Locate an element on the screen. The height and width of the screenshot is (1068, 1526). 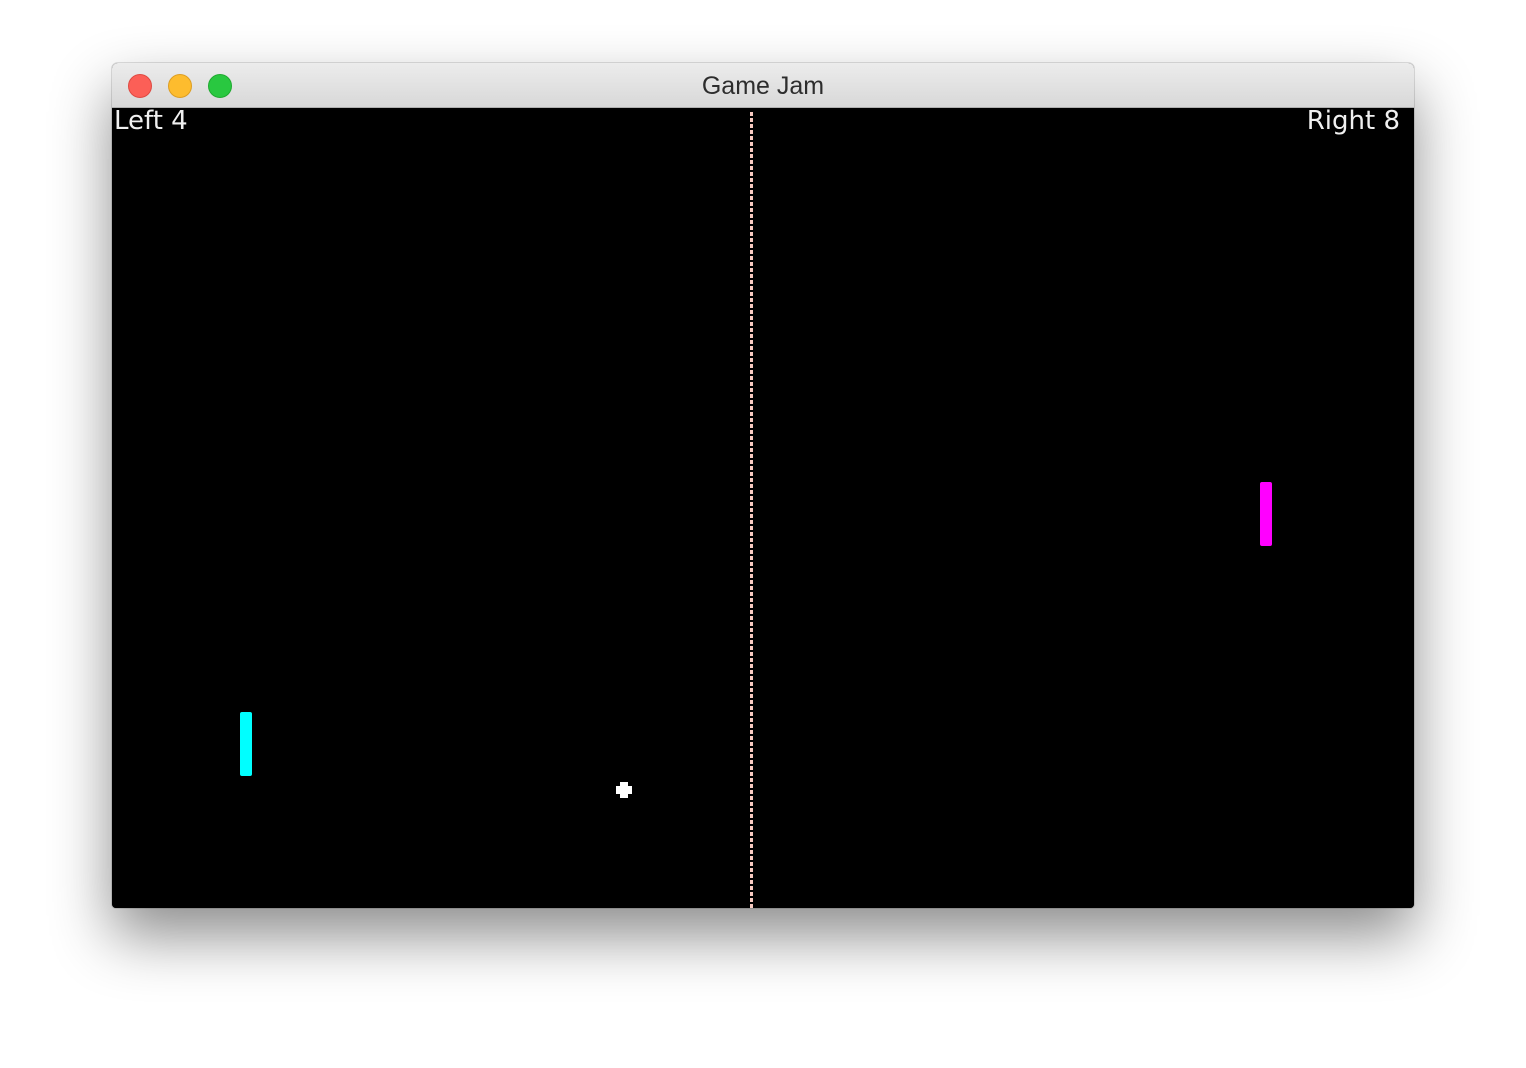
title-bar: Game Jam is located at coordinates (763, 85).